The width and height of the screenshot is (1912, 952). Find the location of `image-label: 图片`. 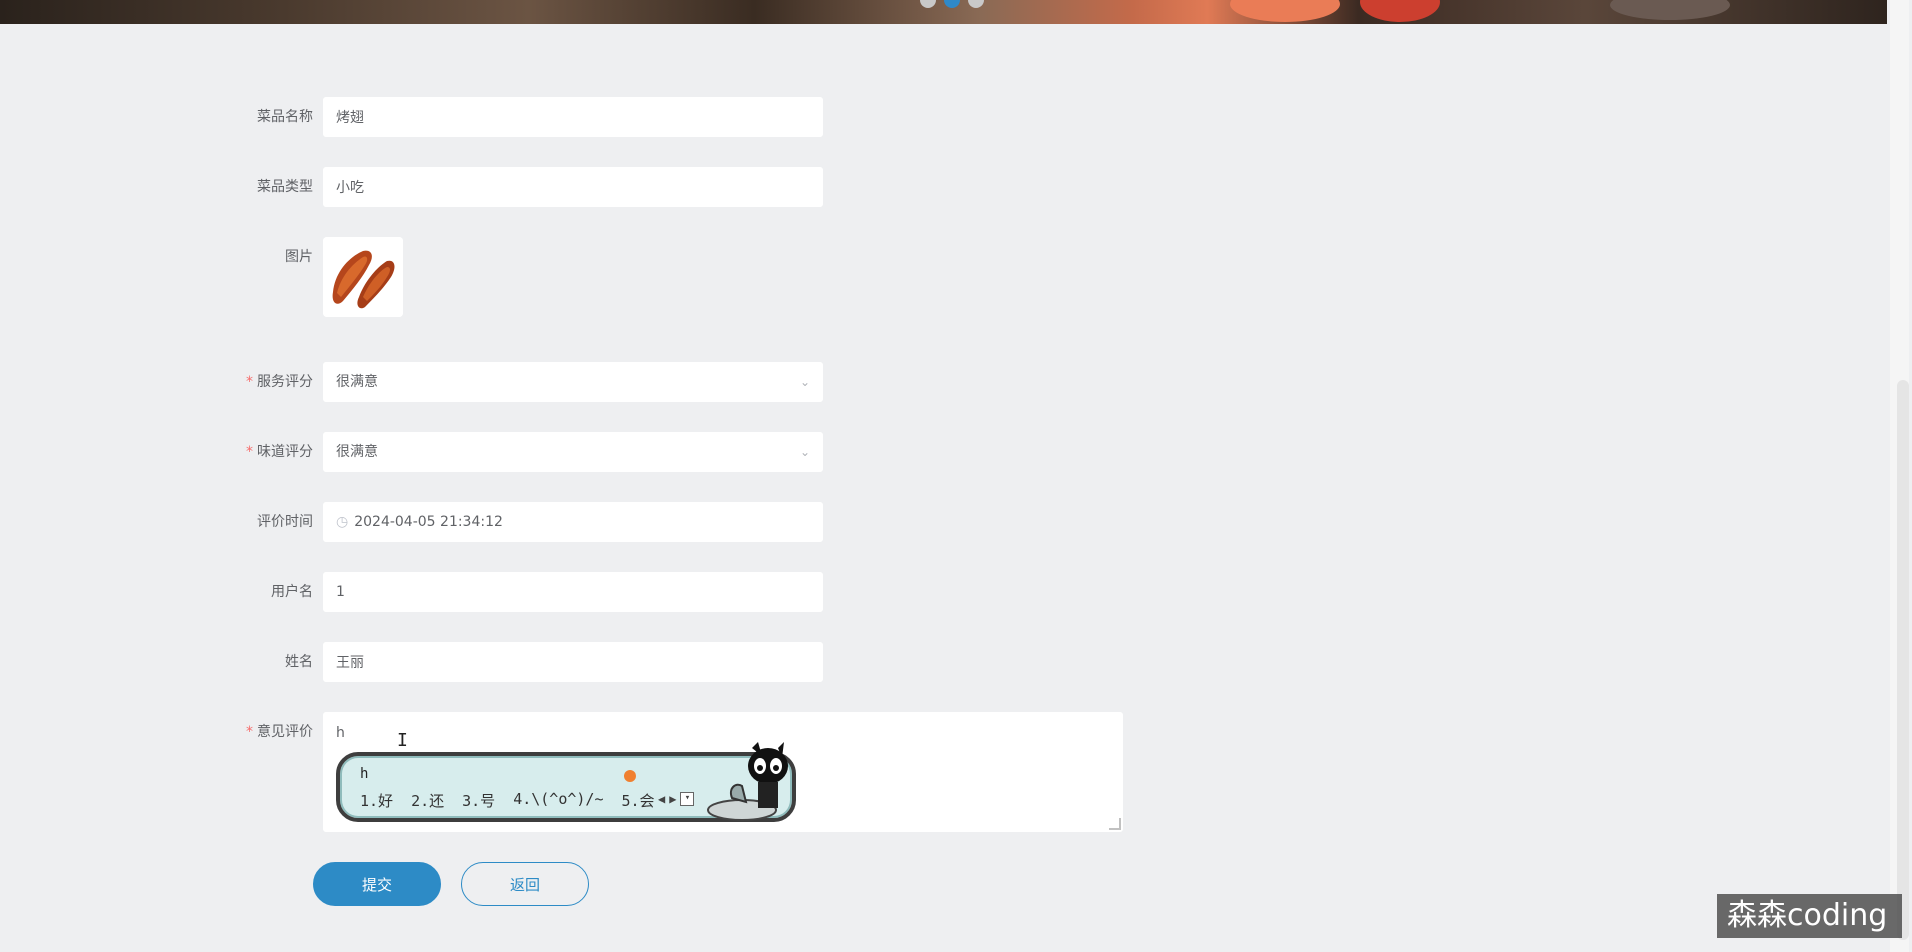

image-label: 图片 is located at coordinates (299, 257).